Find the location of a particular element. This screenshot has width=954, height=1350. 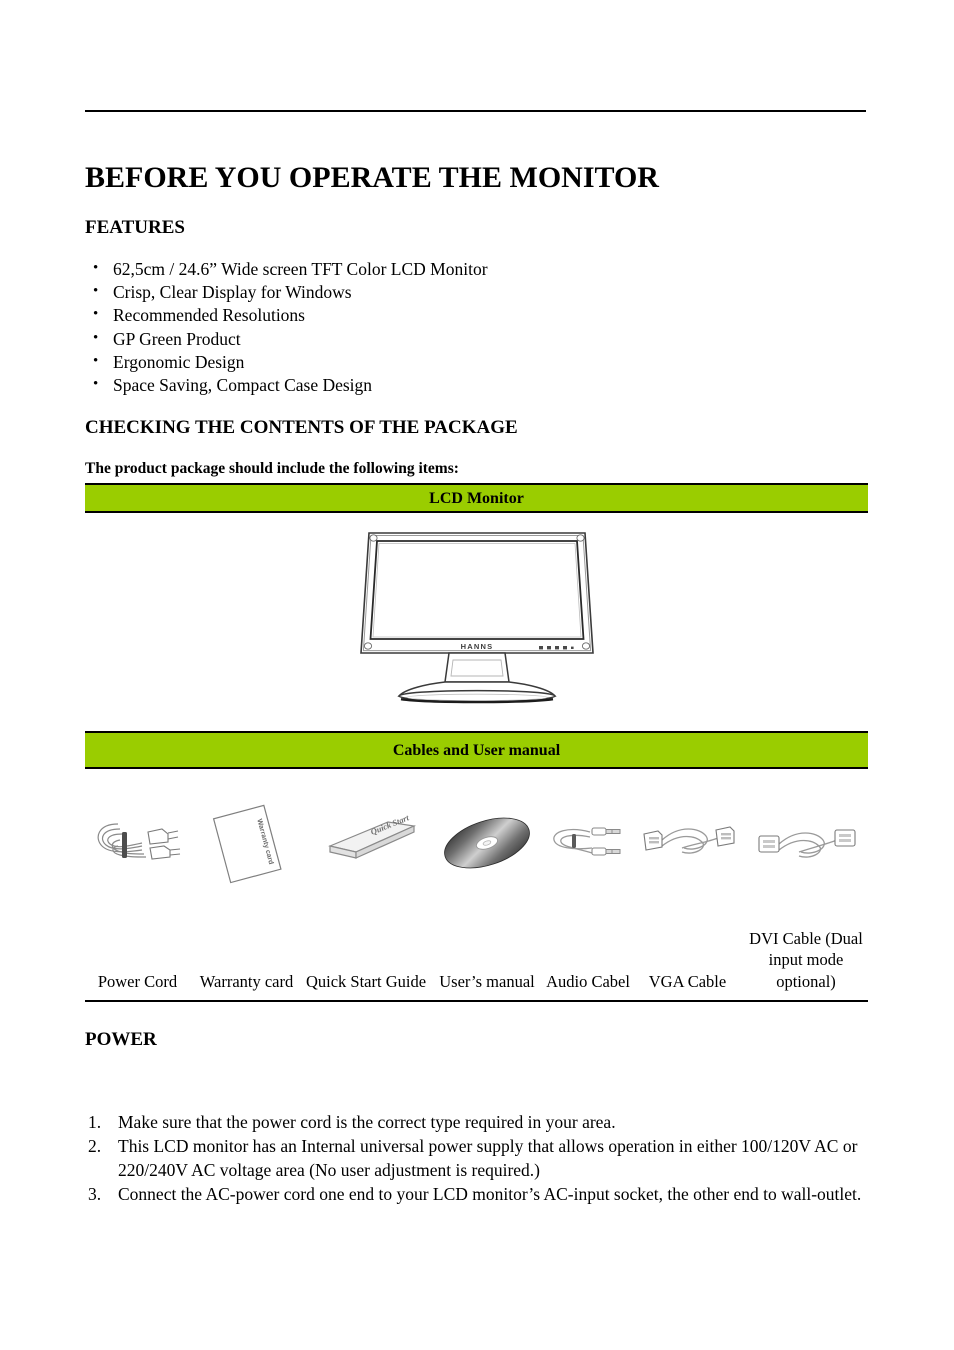

vga-cable-icon is located at coordinates (688, 840).